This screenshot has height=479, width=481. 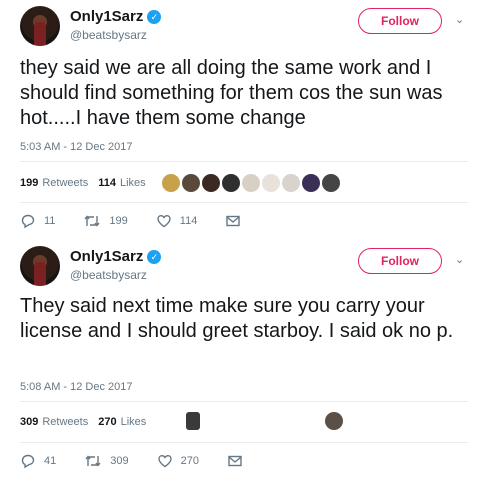 I want to click on like-action: 114, so click(x=177, y=221).